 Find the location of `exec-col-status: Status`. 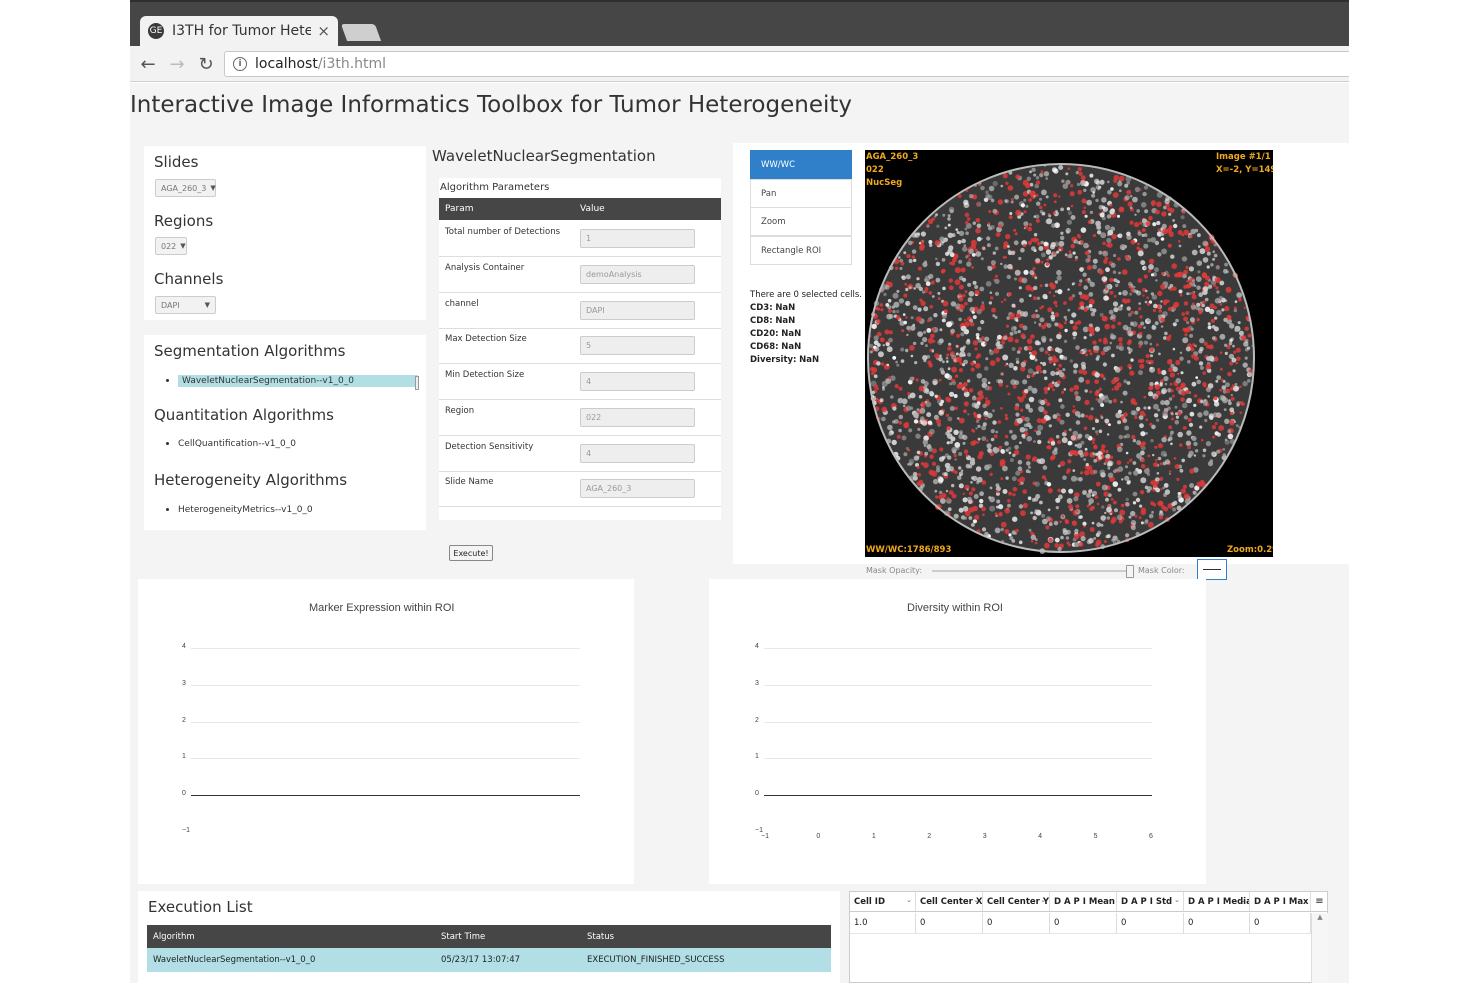

exec-col-status: Status is located at coordinates (601, 937).